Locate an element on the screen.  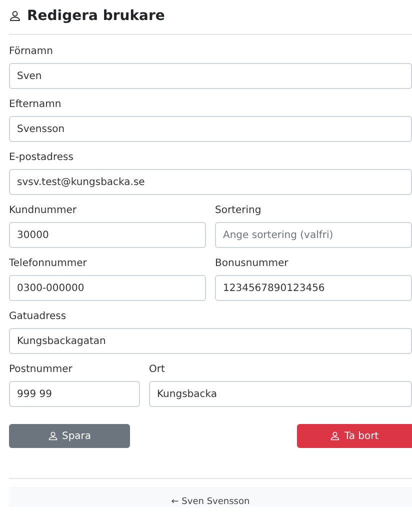
input-field: Ange sortering (valfri) is located at coordinates (313, 235).